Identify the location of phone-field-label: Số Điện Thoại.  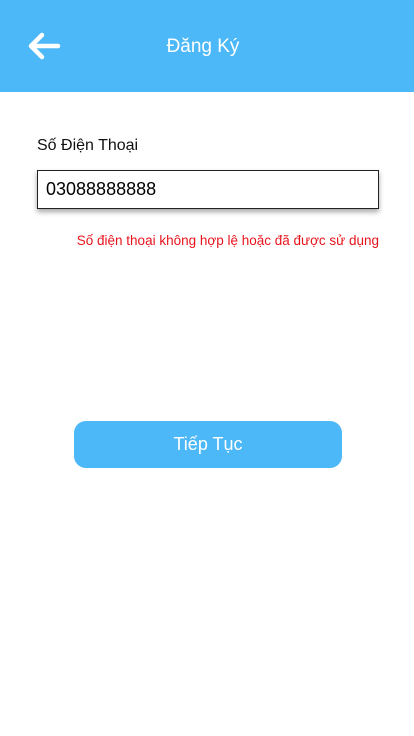
(88, 145).